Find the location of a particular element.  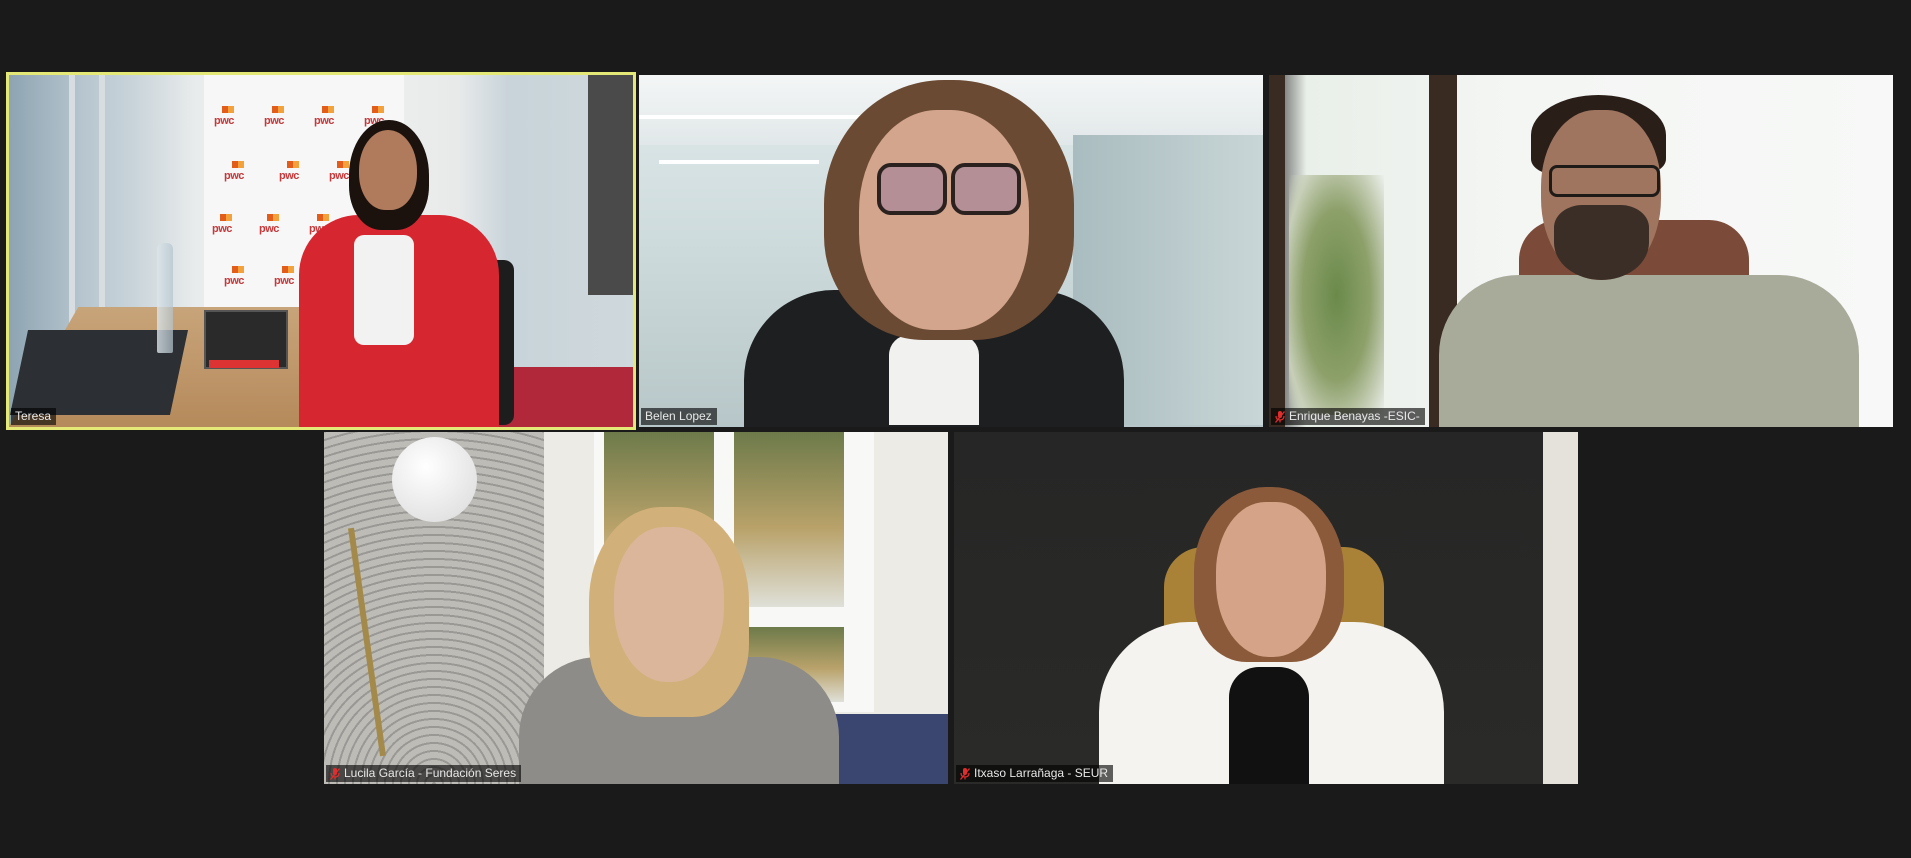

video-tile-itxaso-larranaga: Itxaso Larrañaga - SEUR is located at coordinates (1266, 608).